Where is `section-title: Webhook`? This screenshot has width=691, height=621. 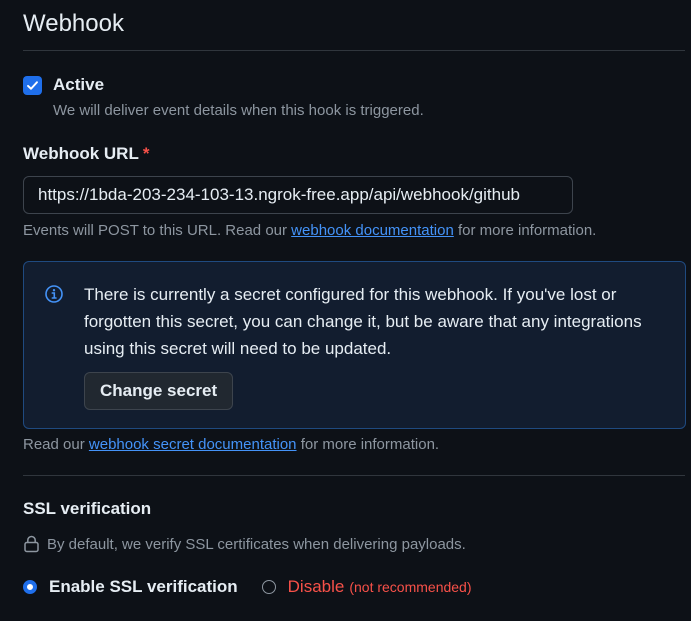
section-title: Webhook is located at coordinates (73, 23).